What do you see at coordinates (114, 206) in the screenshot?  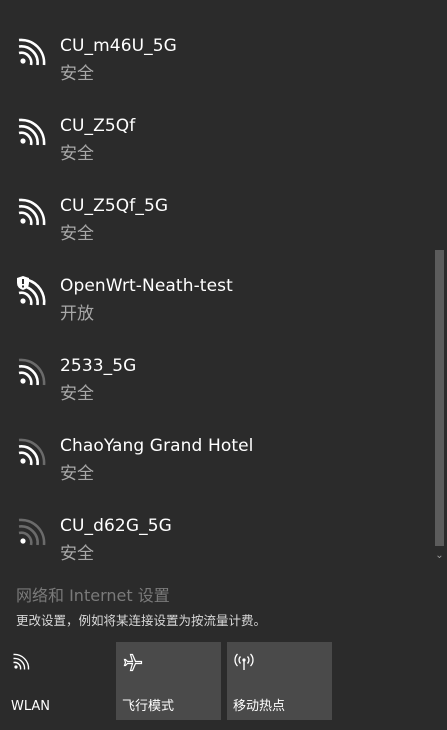 I see `network-ssid: CU_Z5Qf_5G` at bounding box center [114, 206].